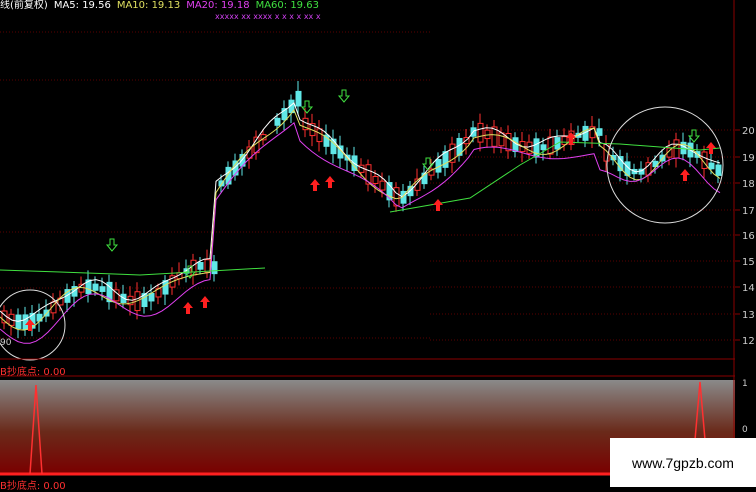 The height and width of the screenshot is (492, 756). What do you see at coordinates (82, 5) in the screenshot?
I see `ma5-label: MA5: 19.56` at bounding box center [82, 5].